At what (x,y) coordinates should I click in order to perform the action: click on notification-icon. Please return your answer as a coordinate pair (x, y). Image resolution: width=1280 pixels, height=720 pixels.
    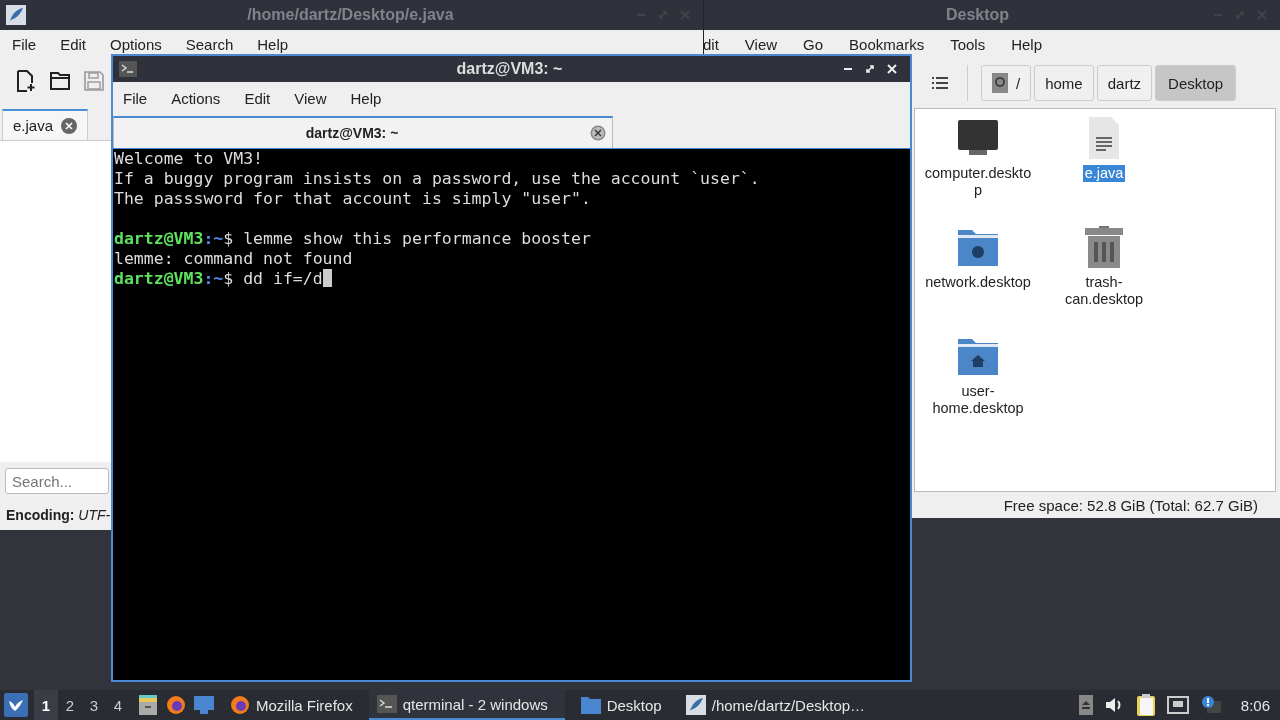
    Looking at the image, I should click on (1211, 705).